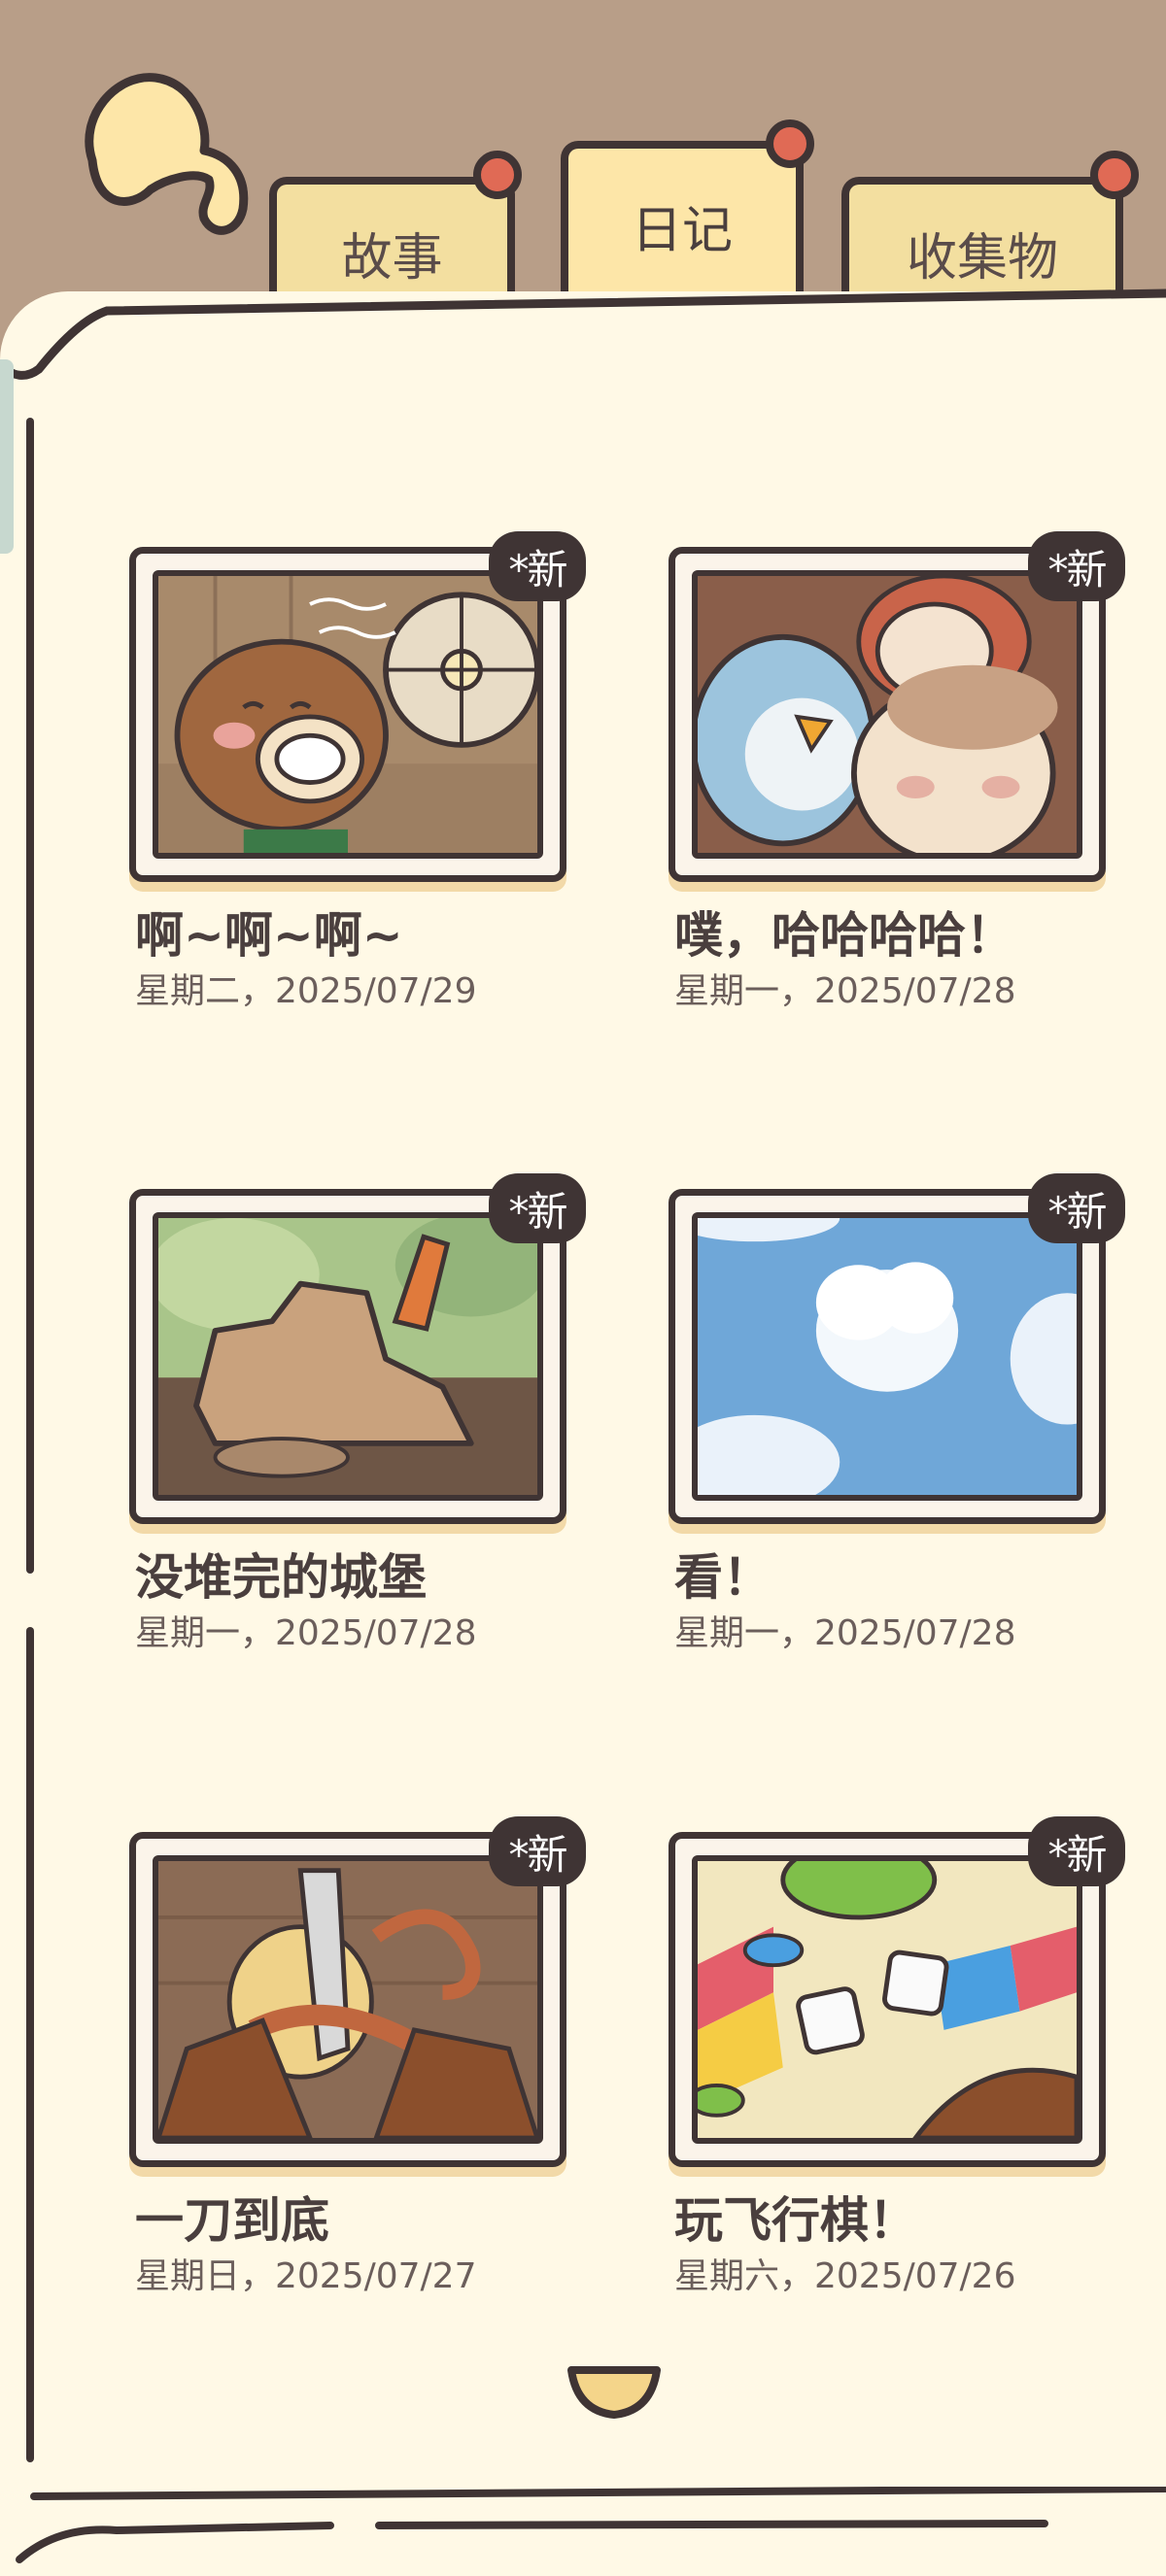  Describe the element at coordinates (844, 935) in the screenshot. I see `diary-title: 噗，哈哈哈哈！` at that location.